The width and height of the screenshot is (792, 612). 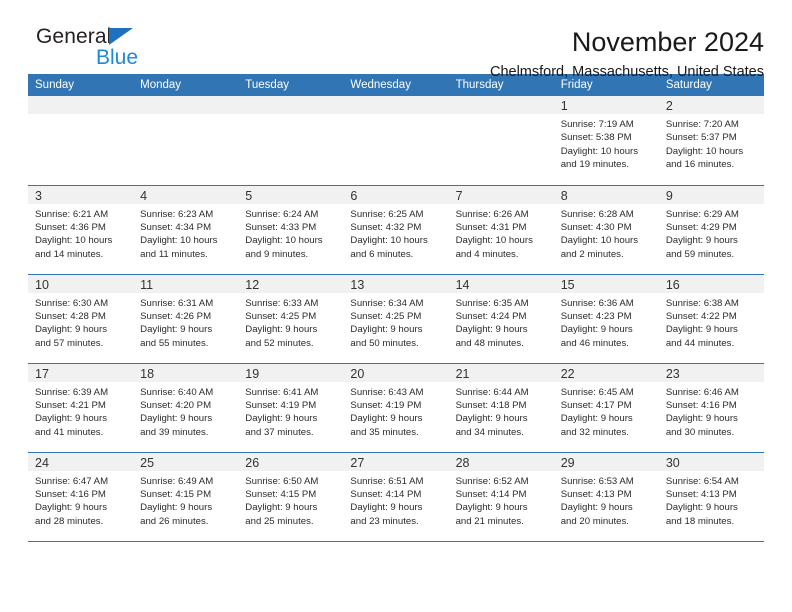 I want to click on sunset-time: Sunset: 4:19 PM, so click(x=281, y=405).